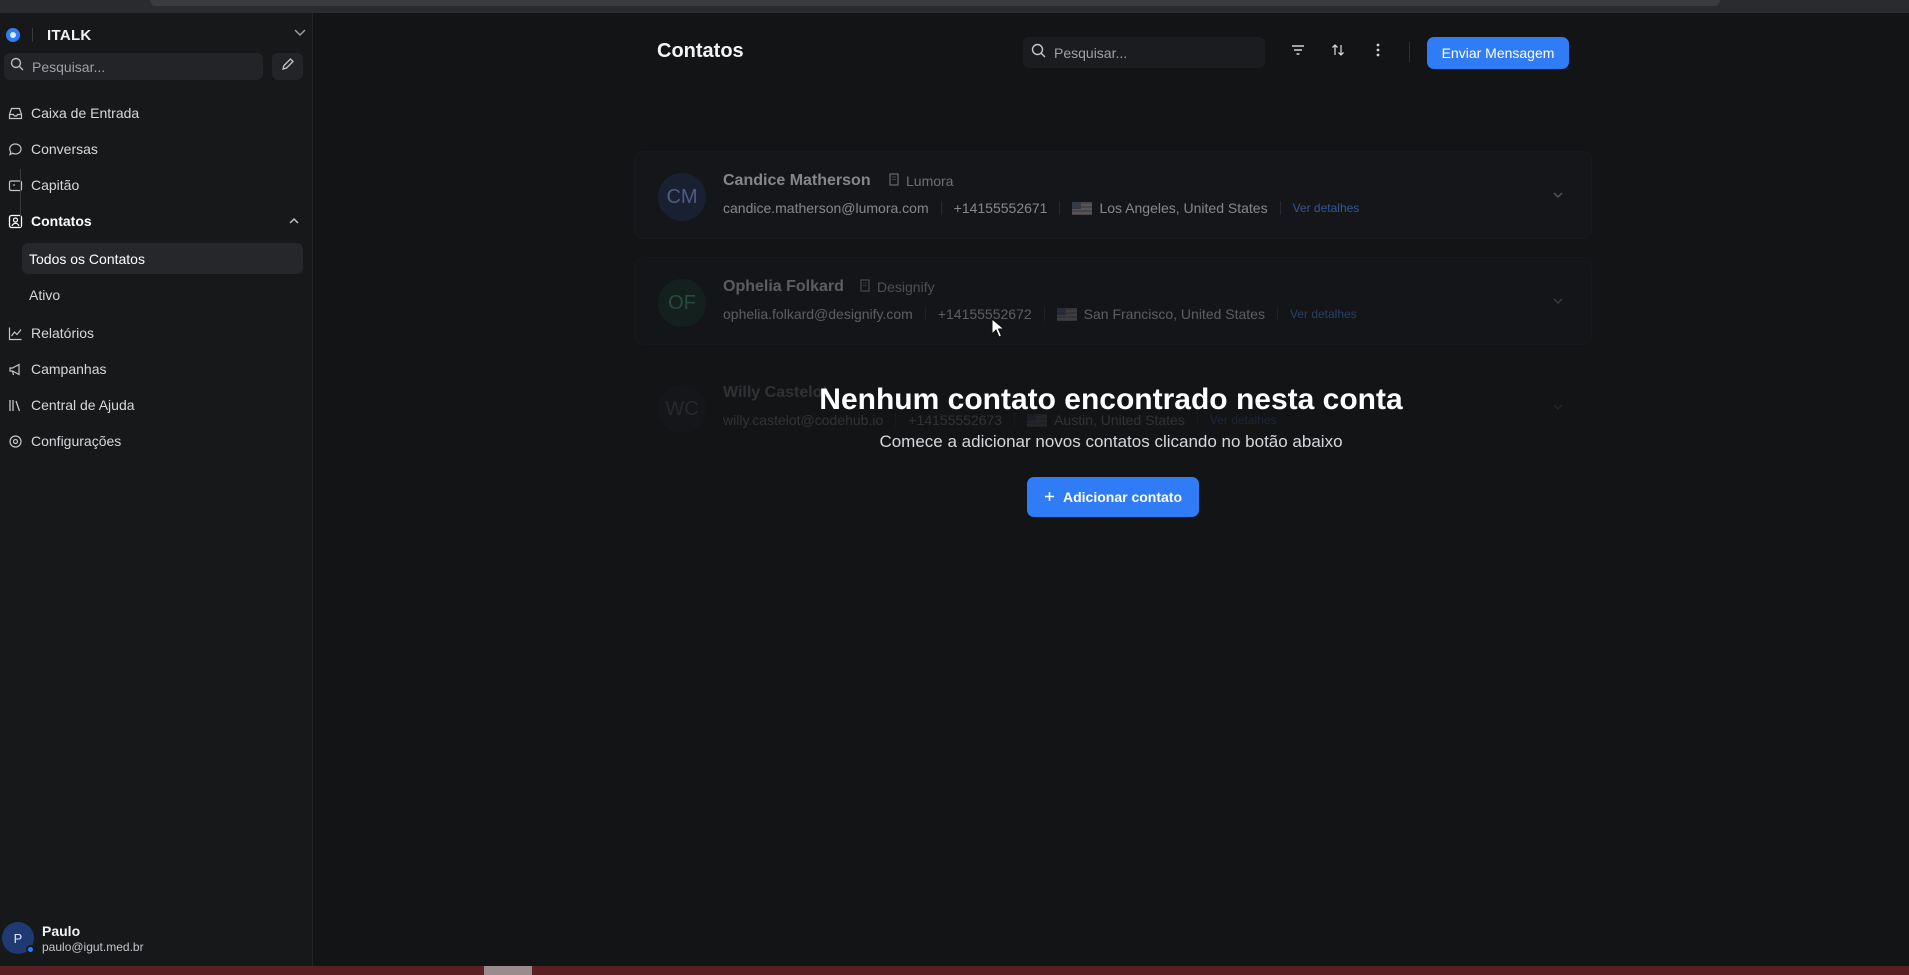 The image size is (1909, 975). Describe the element at coordinates (156, 149) in the screenshot. I see `sidebar-item-conversations: Conversas` at that location.